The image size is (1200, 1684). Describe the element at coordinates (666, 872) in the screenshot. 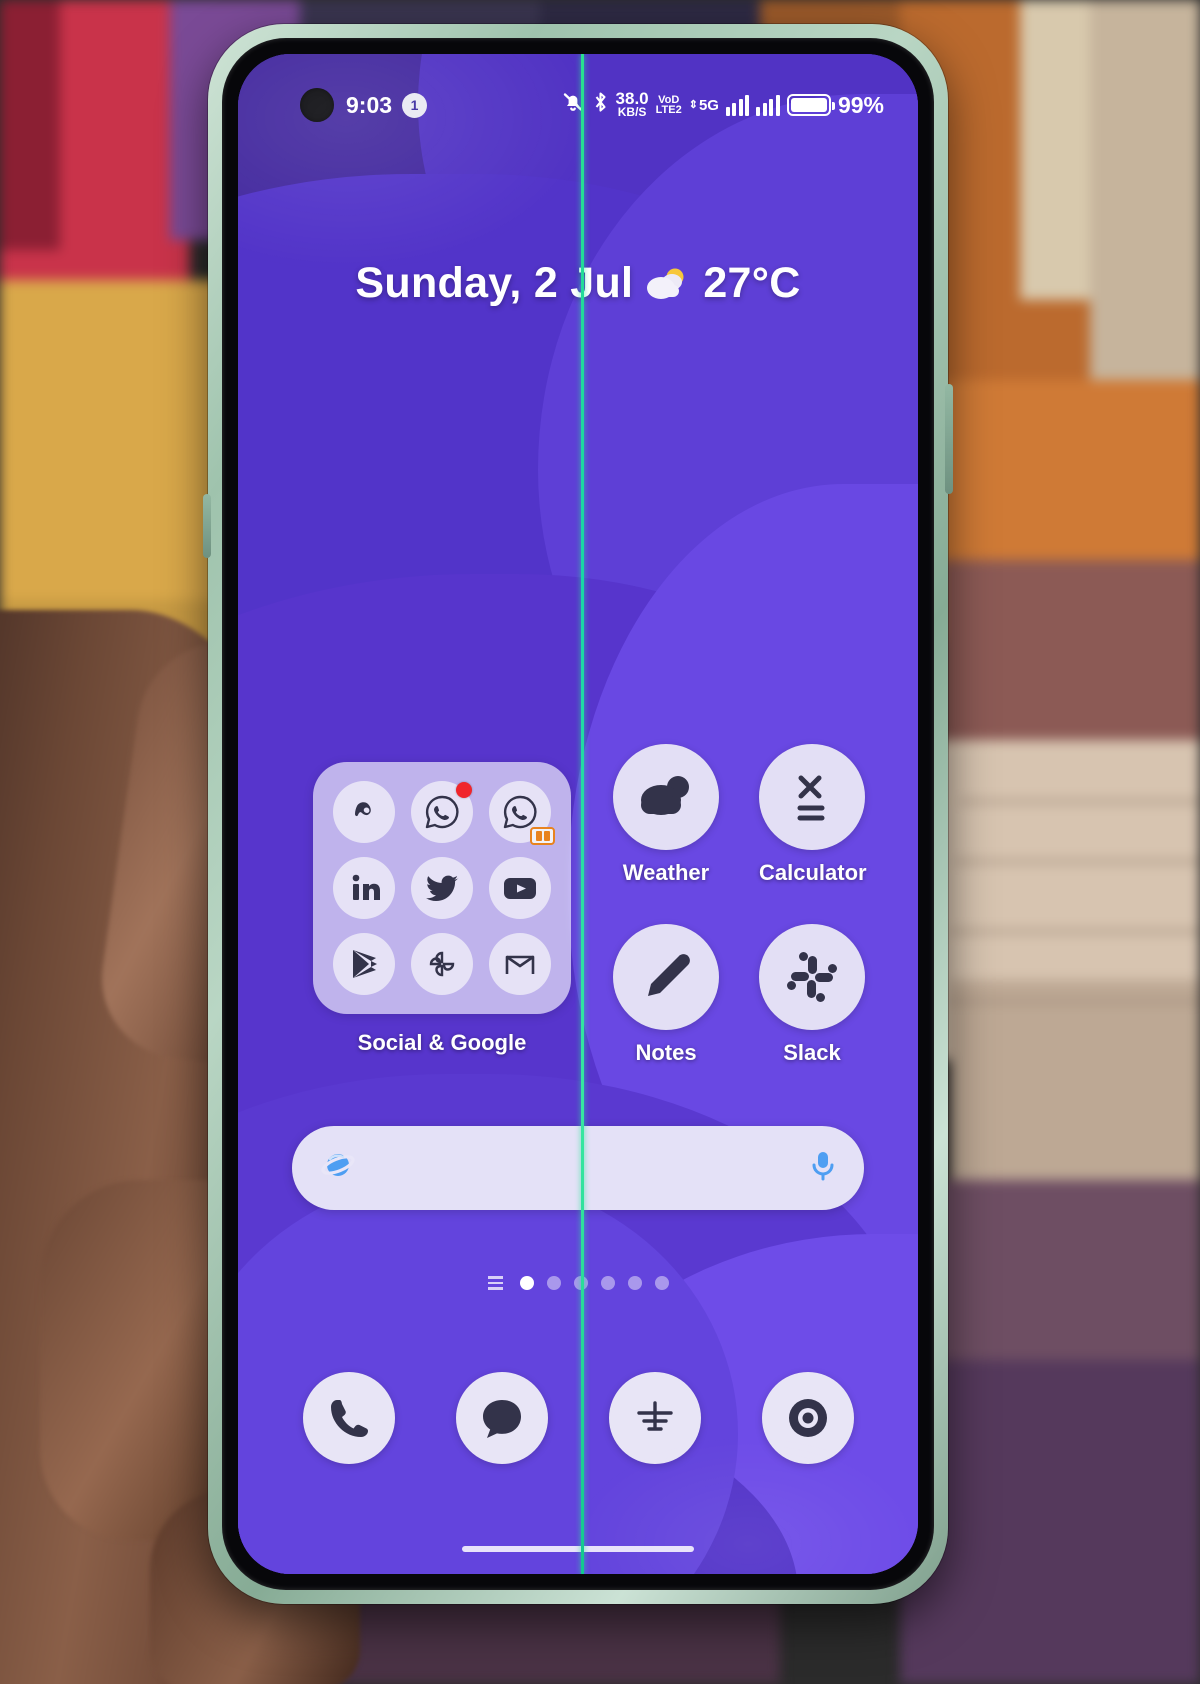

I see `app-label-weather: Weather` at that location.